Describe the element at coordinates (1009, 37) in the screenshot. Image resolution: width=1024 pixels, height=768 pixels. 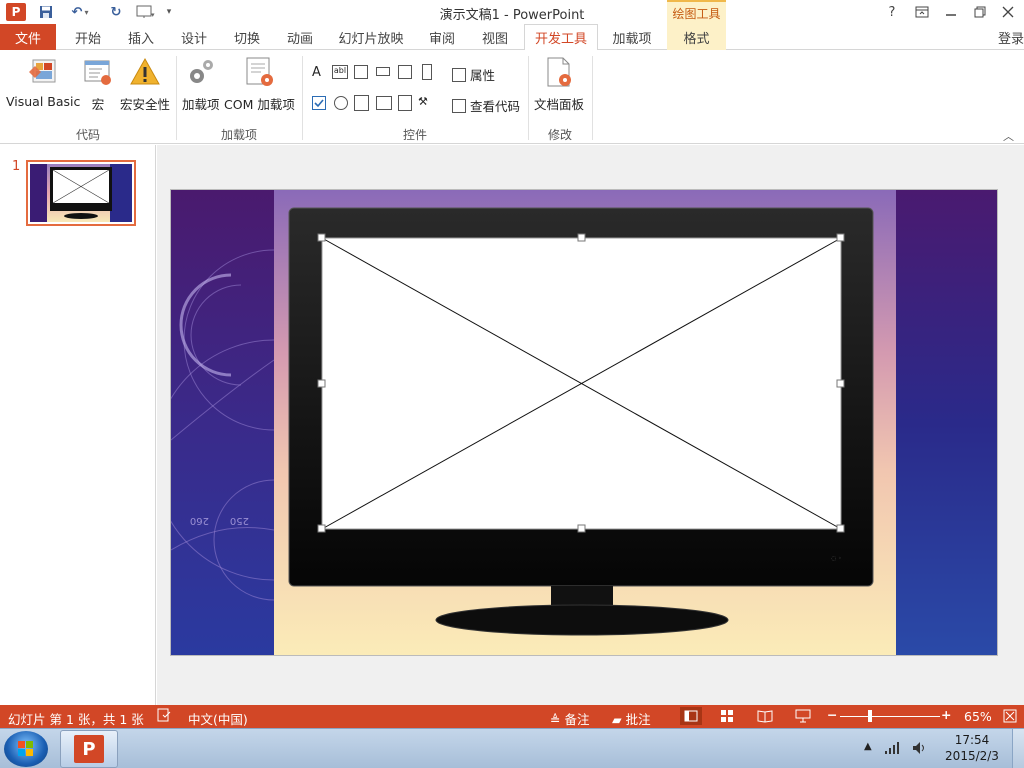
I see `sign-in-link: 登录` at that location.